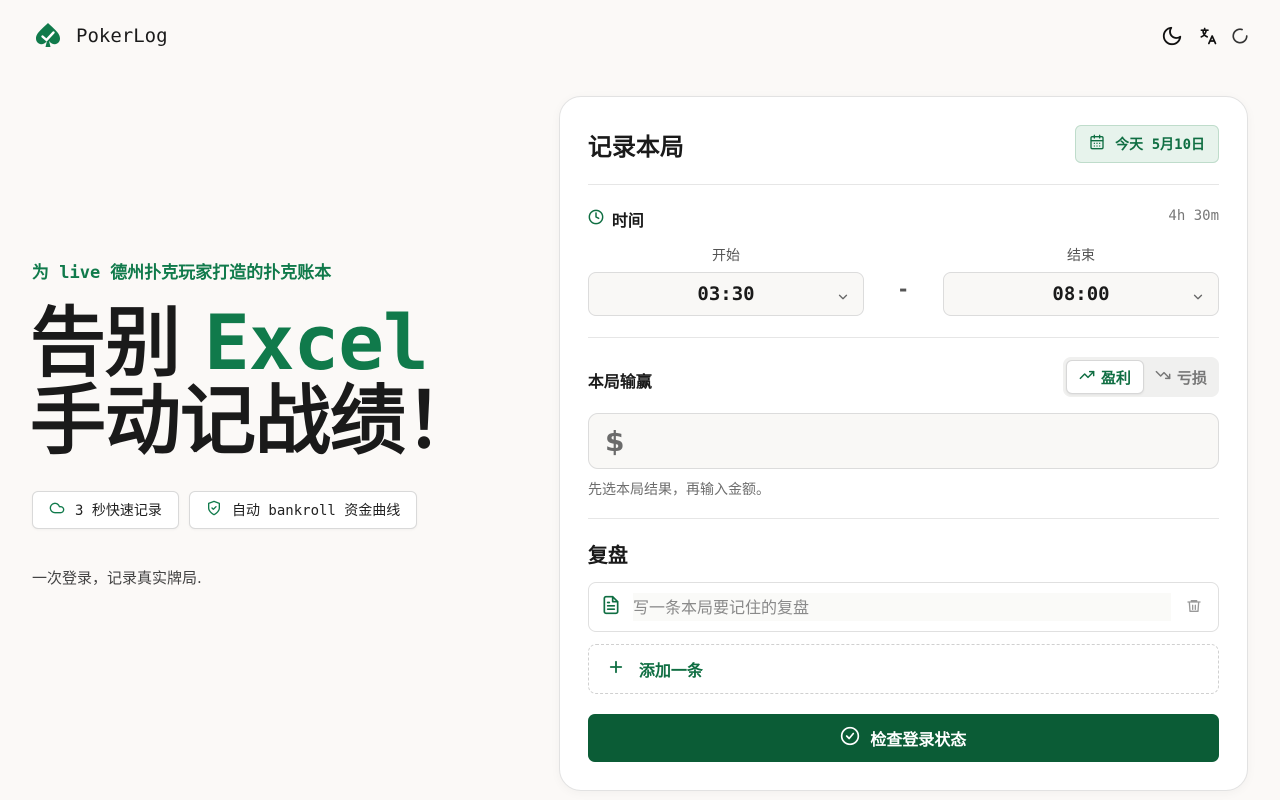 This screenshot has width=1280, height=800. Describe the element at coordinates (636, 147) in the screenshot. I see `card-title: 记录本局` at that location.